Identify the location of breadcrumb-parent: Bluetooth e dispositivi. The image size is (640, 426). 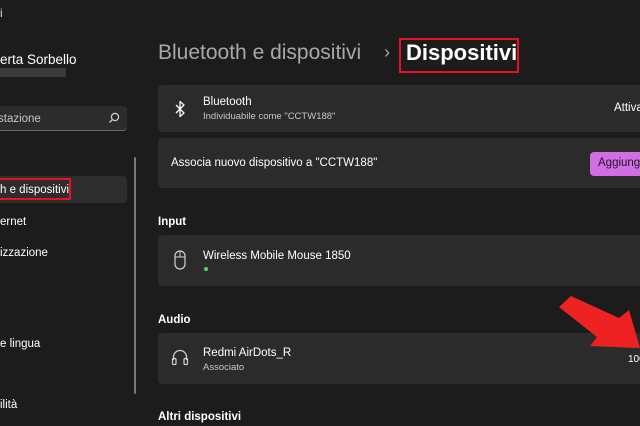
(259, 53).